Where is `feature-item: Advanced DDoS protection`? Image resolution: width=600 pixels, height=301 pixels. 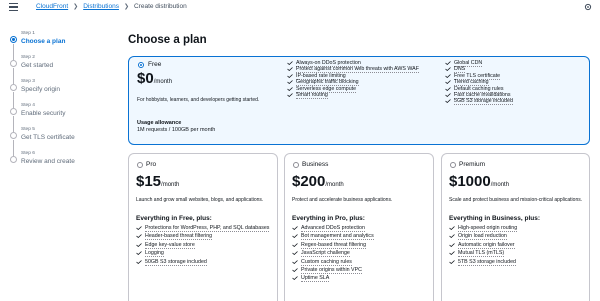 feature-item: Advanced DDoS protection is located at coordinates (361, 228).